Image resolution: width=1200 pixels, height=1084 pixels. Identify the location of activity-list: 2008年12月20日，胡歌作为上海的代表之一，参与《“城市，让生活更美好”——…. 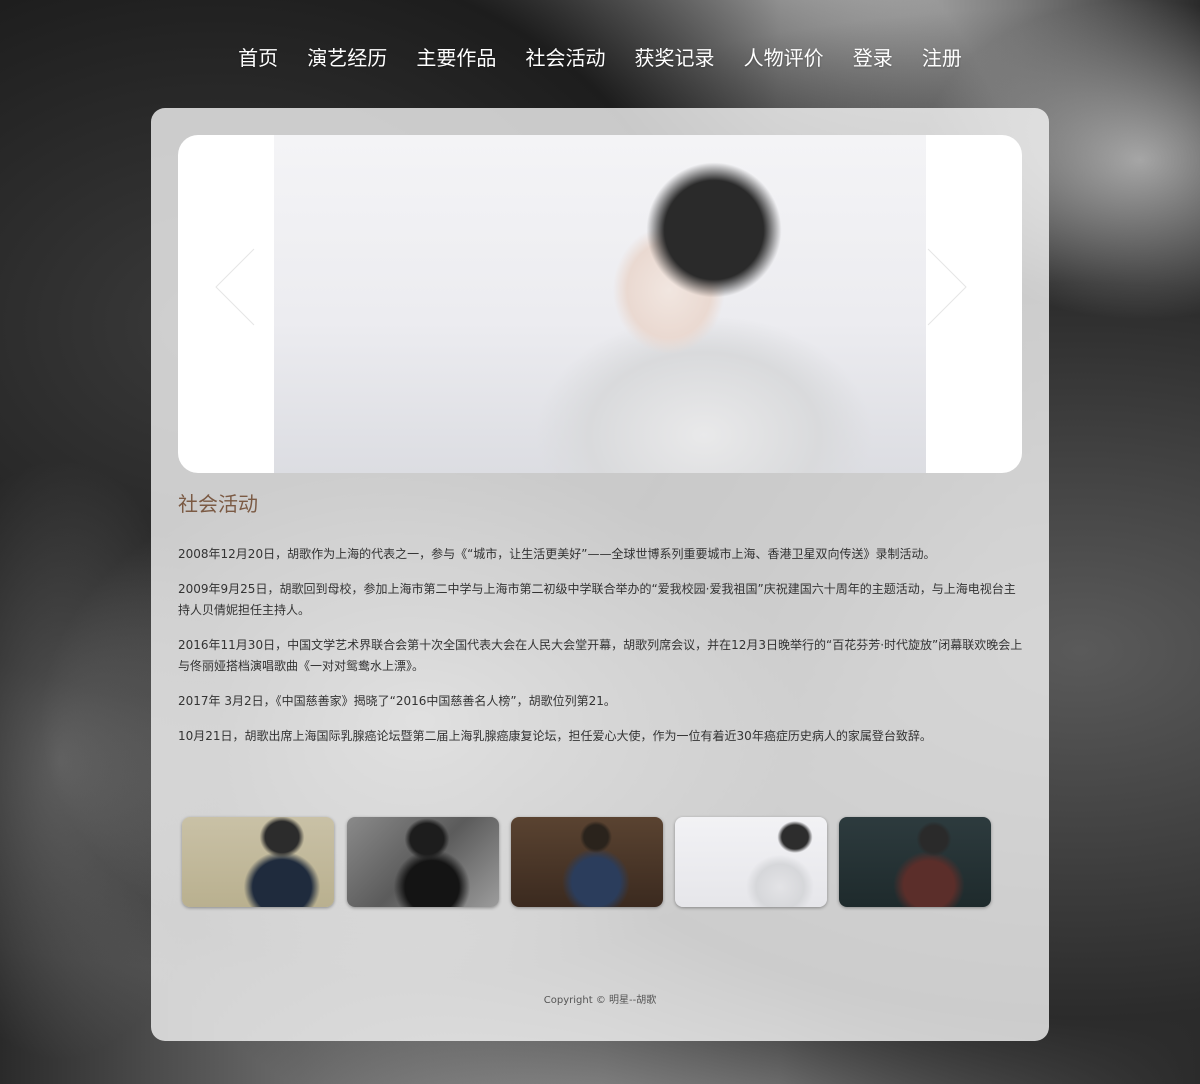
(602, 652).